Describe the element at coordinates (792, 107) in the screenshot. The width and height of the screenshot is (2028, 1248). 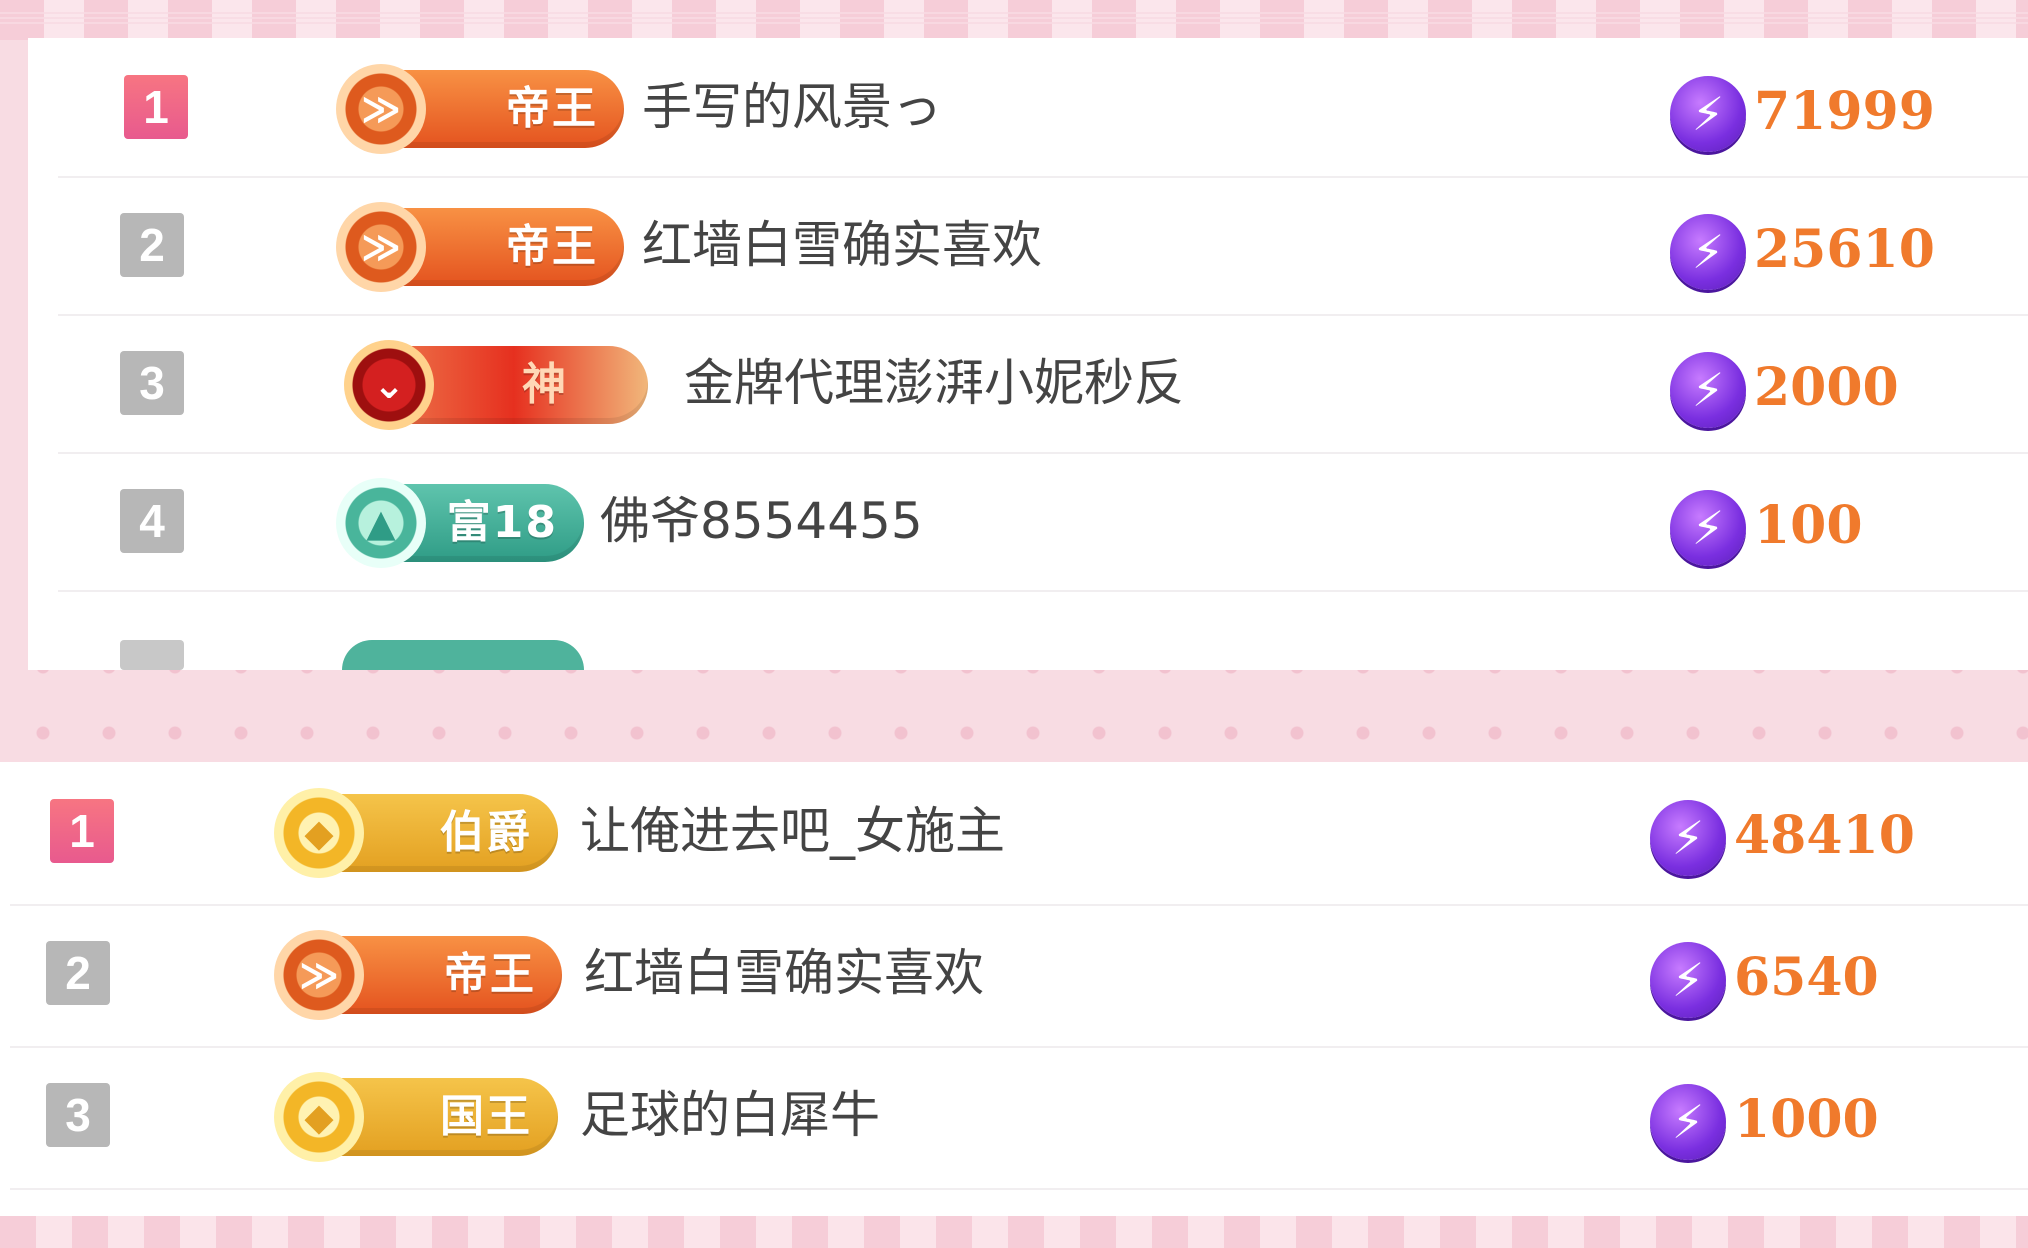
I see `user-name: 手写的风景っ` at that location.